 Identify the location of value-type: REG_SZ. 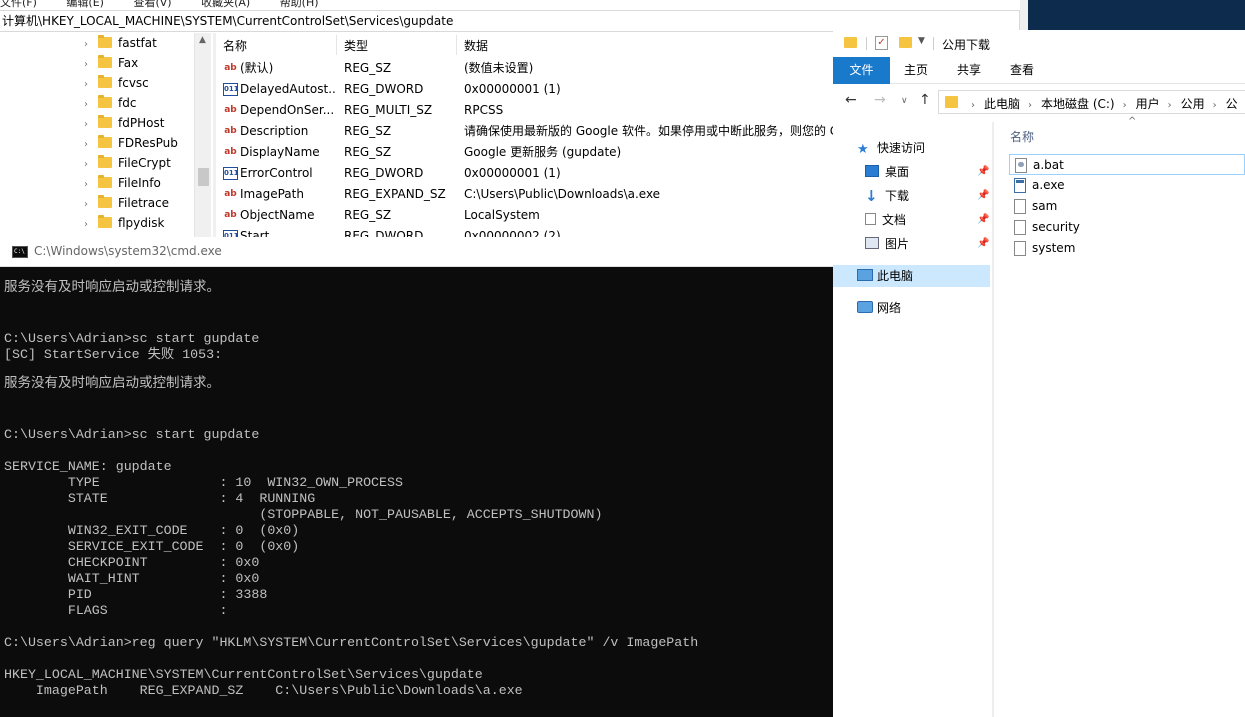
(368, 152).